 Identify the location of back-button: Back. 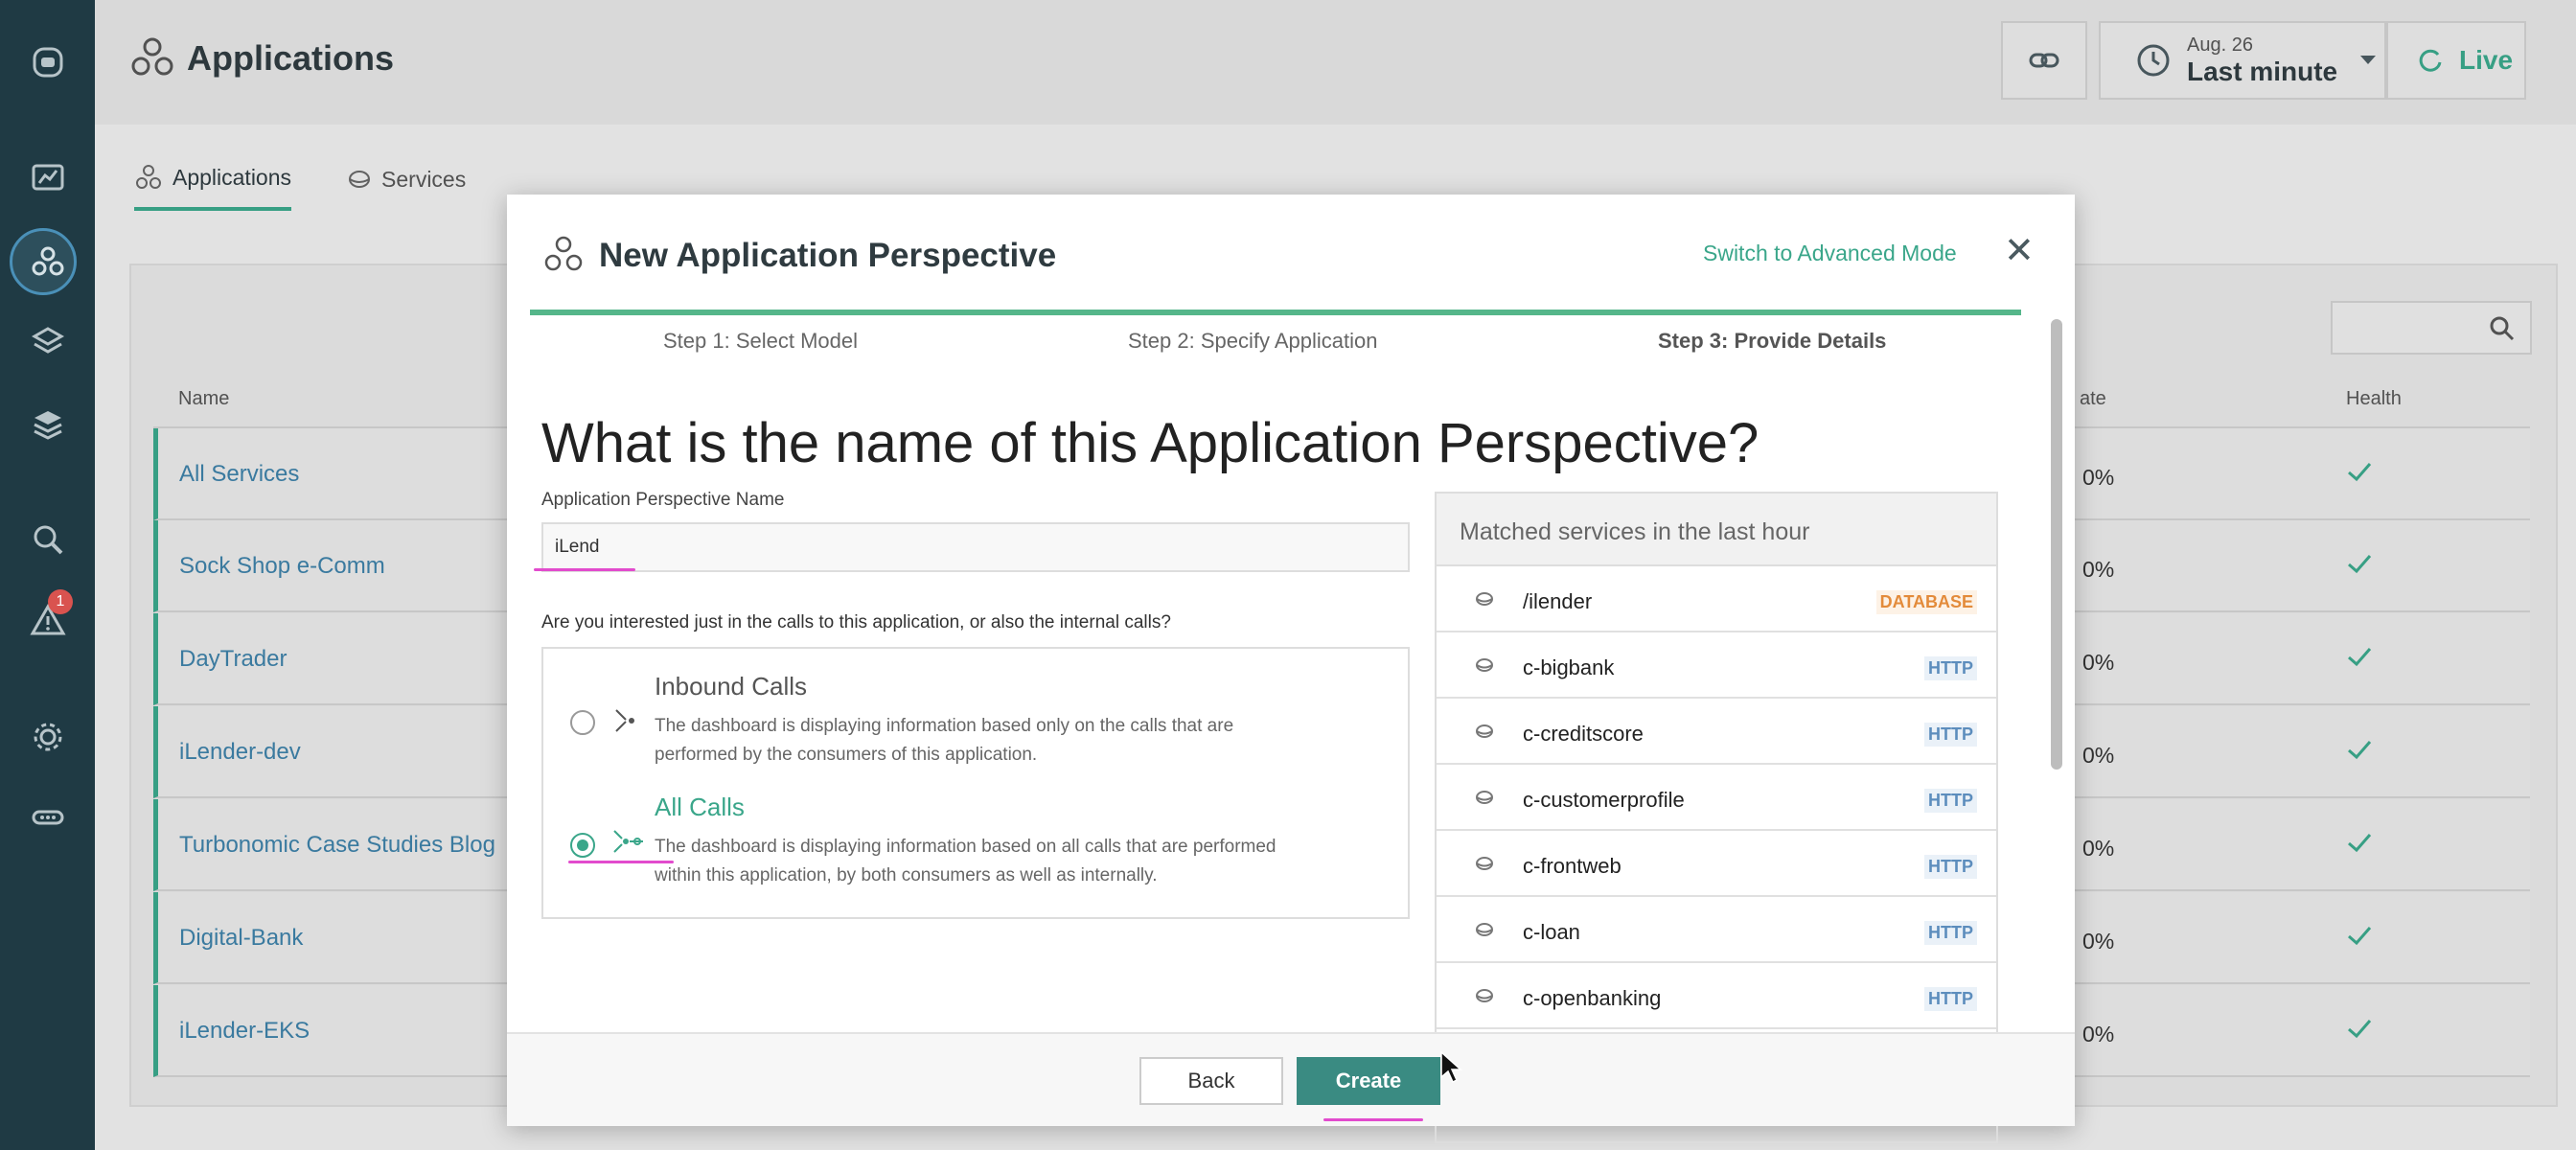
(1211, 1081).